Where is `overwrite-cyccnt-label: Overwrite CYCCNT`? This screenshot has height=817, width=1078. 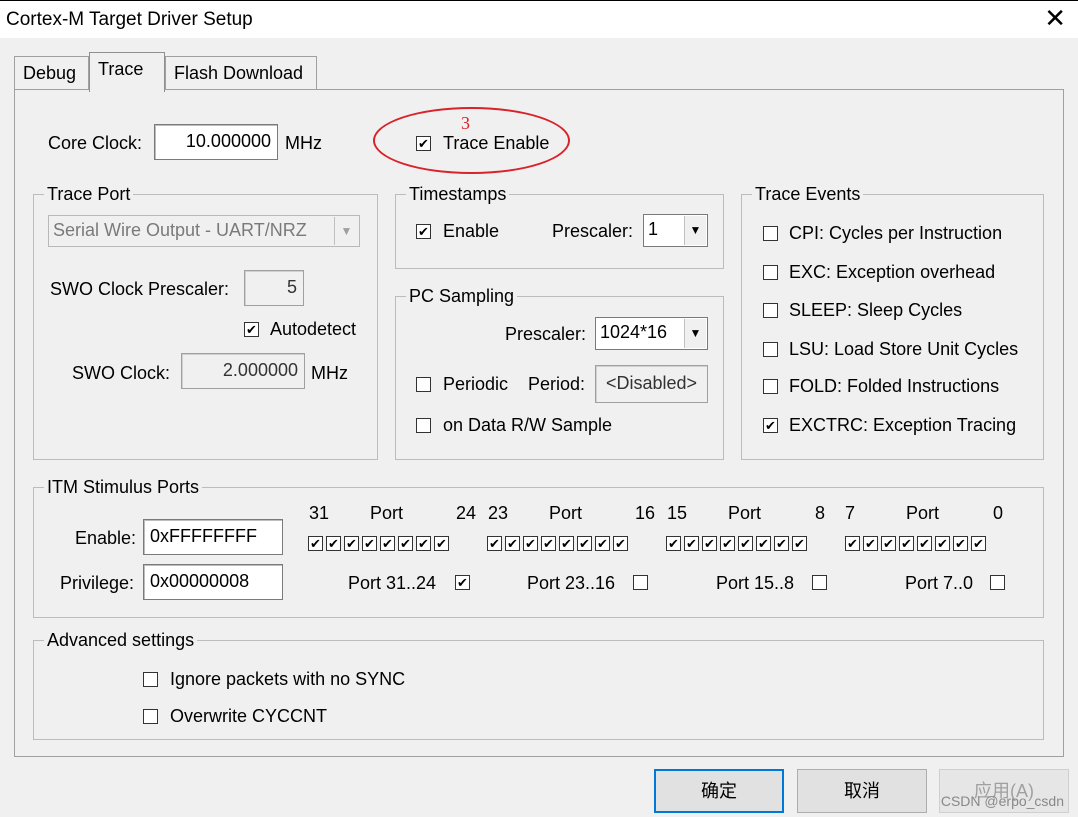
overwrite-cyccnt-label: Overwrite CYCCNT is located at coordinates (249, 716).